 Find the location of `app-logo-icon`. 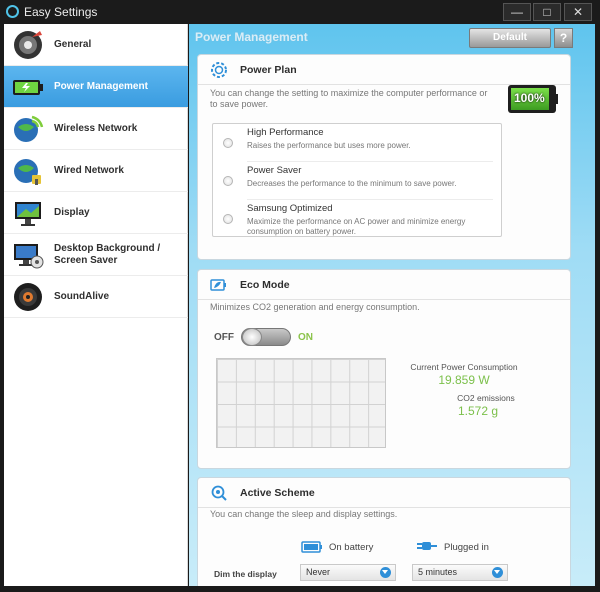

app-logo-icon is located at coordinates (12, 11).